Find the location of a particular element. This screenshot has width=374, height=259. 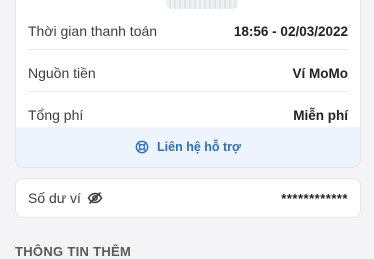

lifebuoy-icon is located at coordinates (142, 147).